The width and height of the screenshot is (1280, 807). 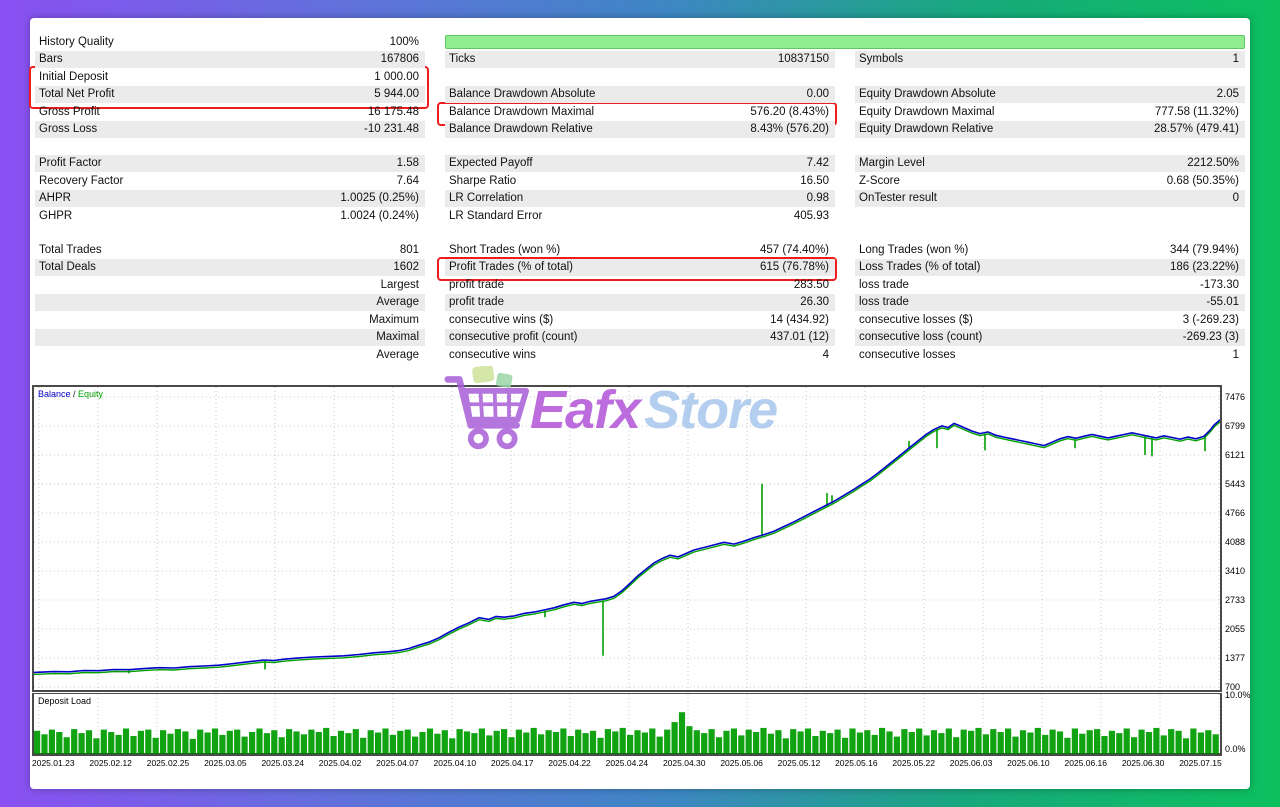 I want to click on stat-label: Short Trades (won %), so click(x=505, y=249).